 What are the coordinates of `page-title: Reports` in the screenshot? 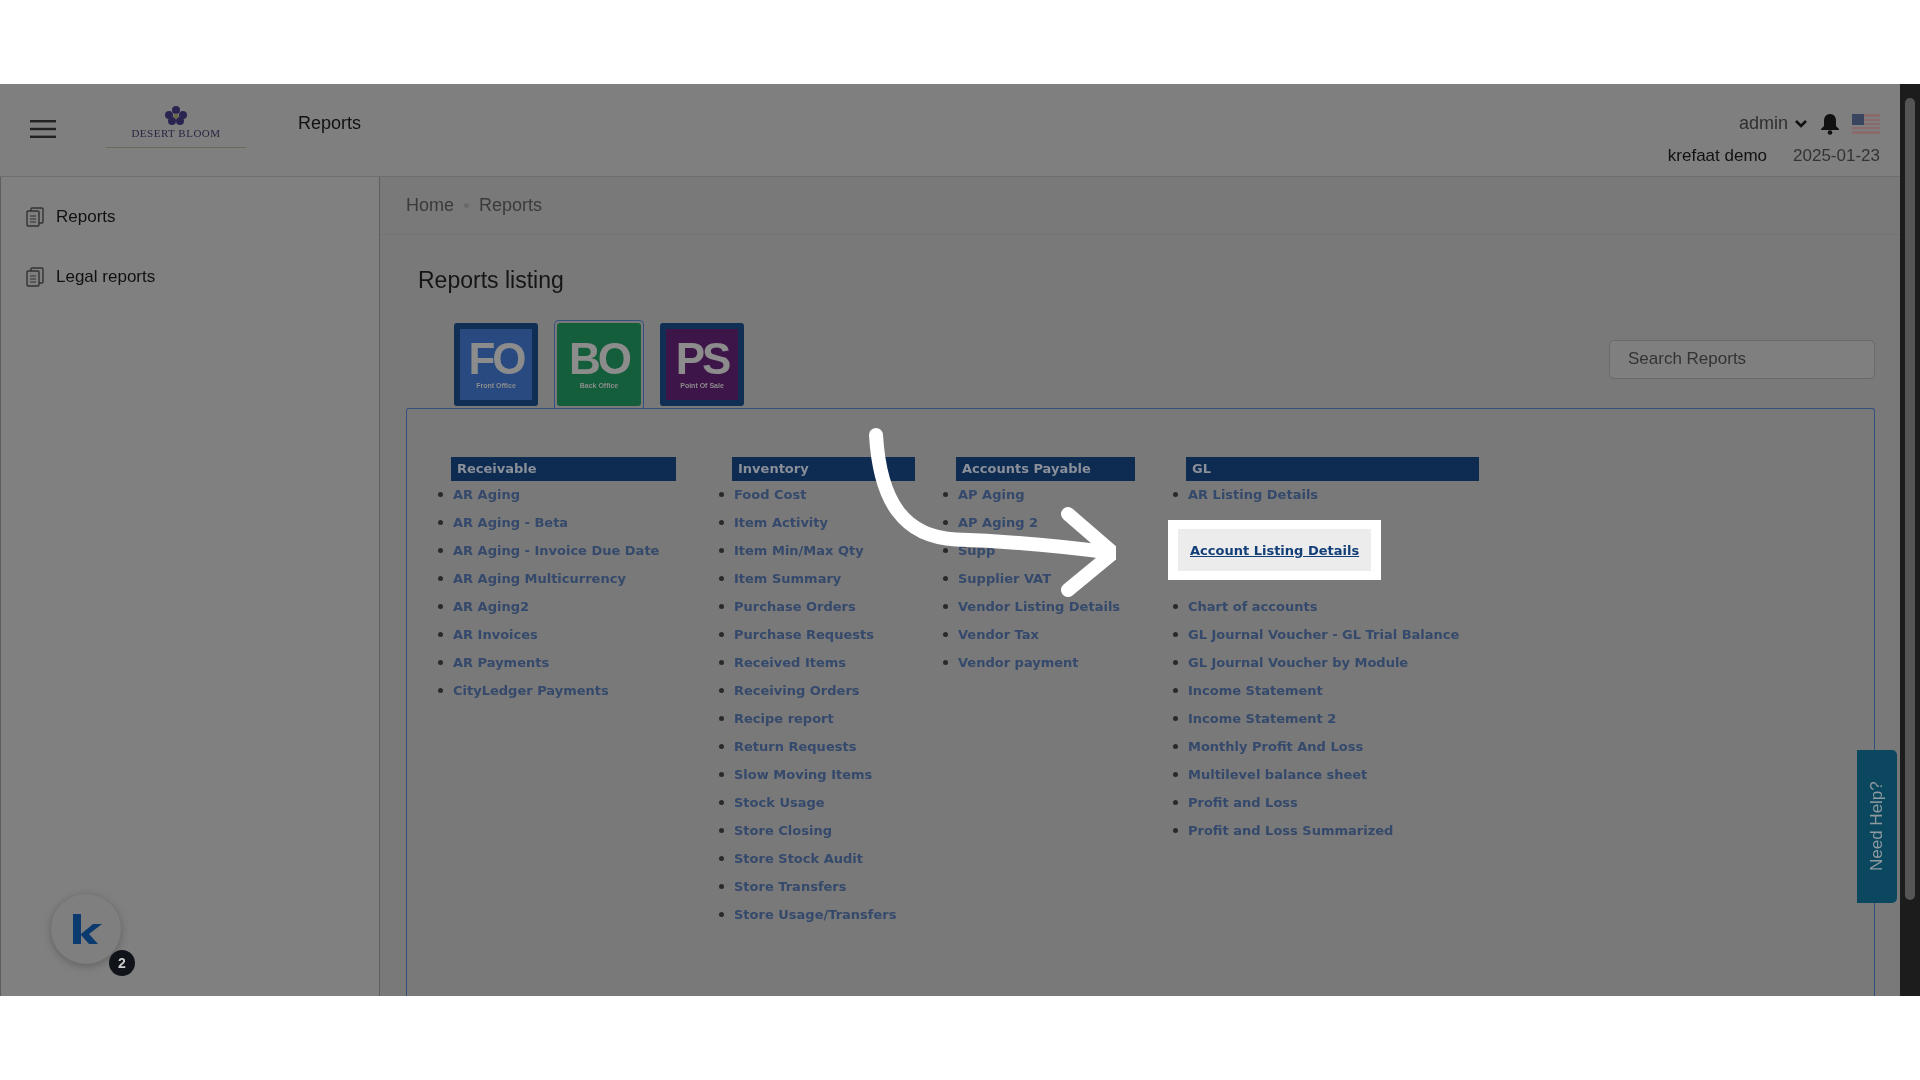 It's located at (330, 123).